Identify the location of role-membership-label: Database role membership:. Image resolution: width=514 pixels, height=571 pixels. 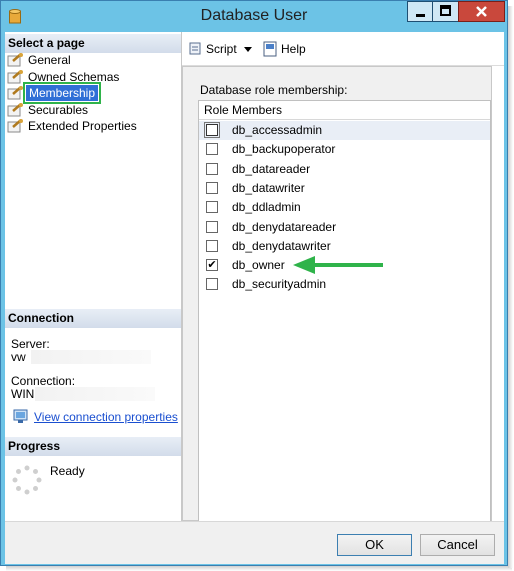
(274, 90).